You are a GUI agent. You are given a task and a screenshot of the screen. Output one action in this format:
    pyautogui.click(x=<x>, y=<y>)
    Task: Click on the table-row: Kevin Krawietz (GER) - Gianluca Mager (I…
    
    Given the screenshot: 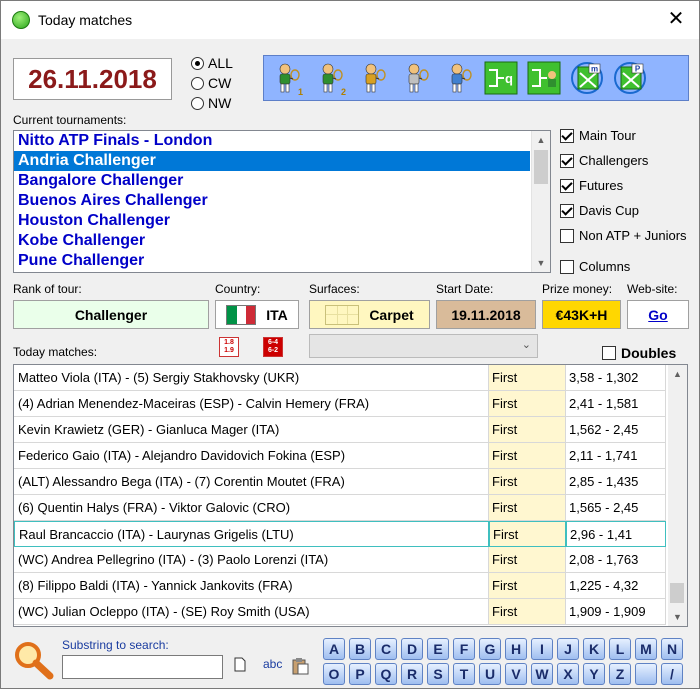 What is the action you would take?
    pyautogui.click(x=340, y=430)
    